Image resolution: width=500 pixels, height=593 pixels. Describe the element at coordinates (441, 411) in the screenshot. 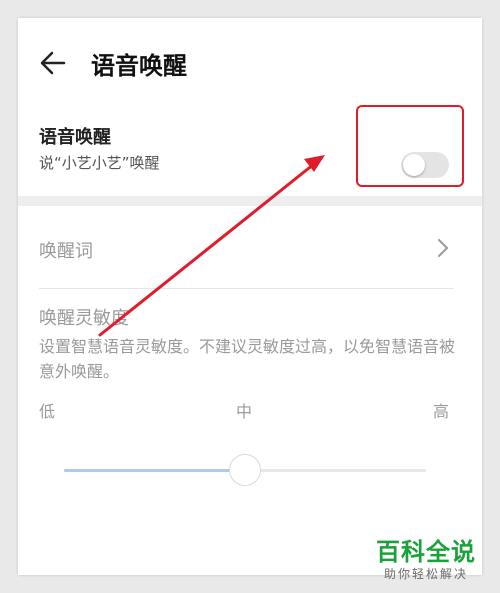

I see `sensitivity-tick-high: 高` at that location.